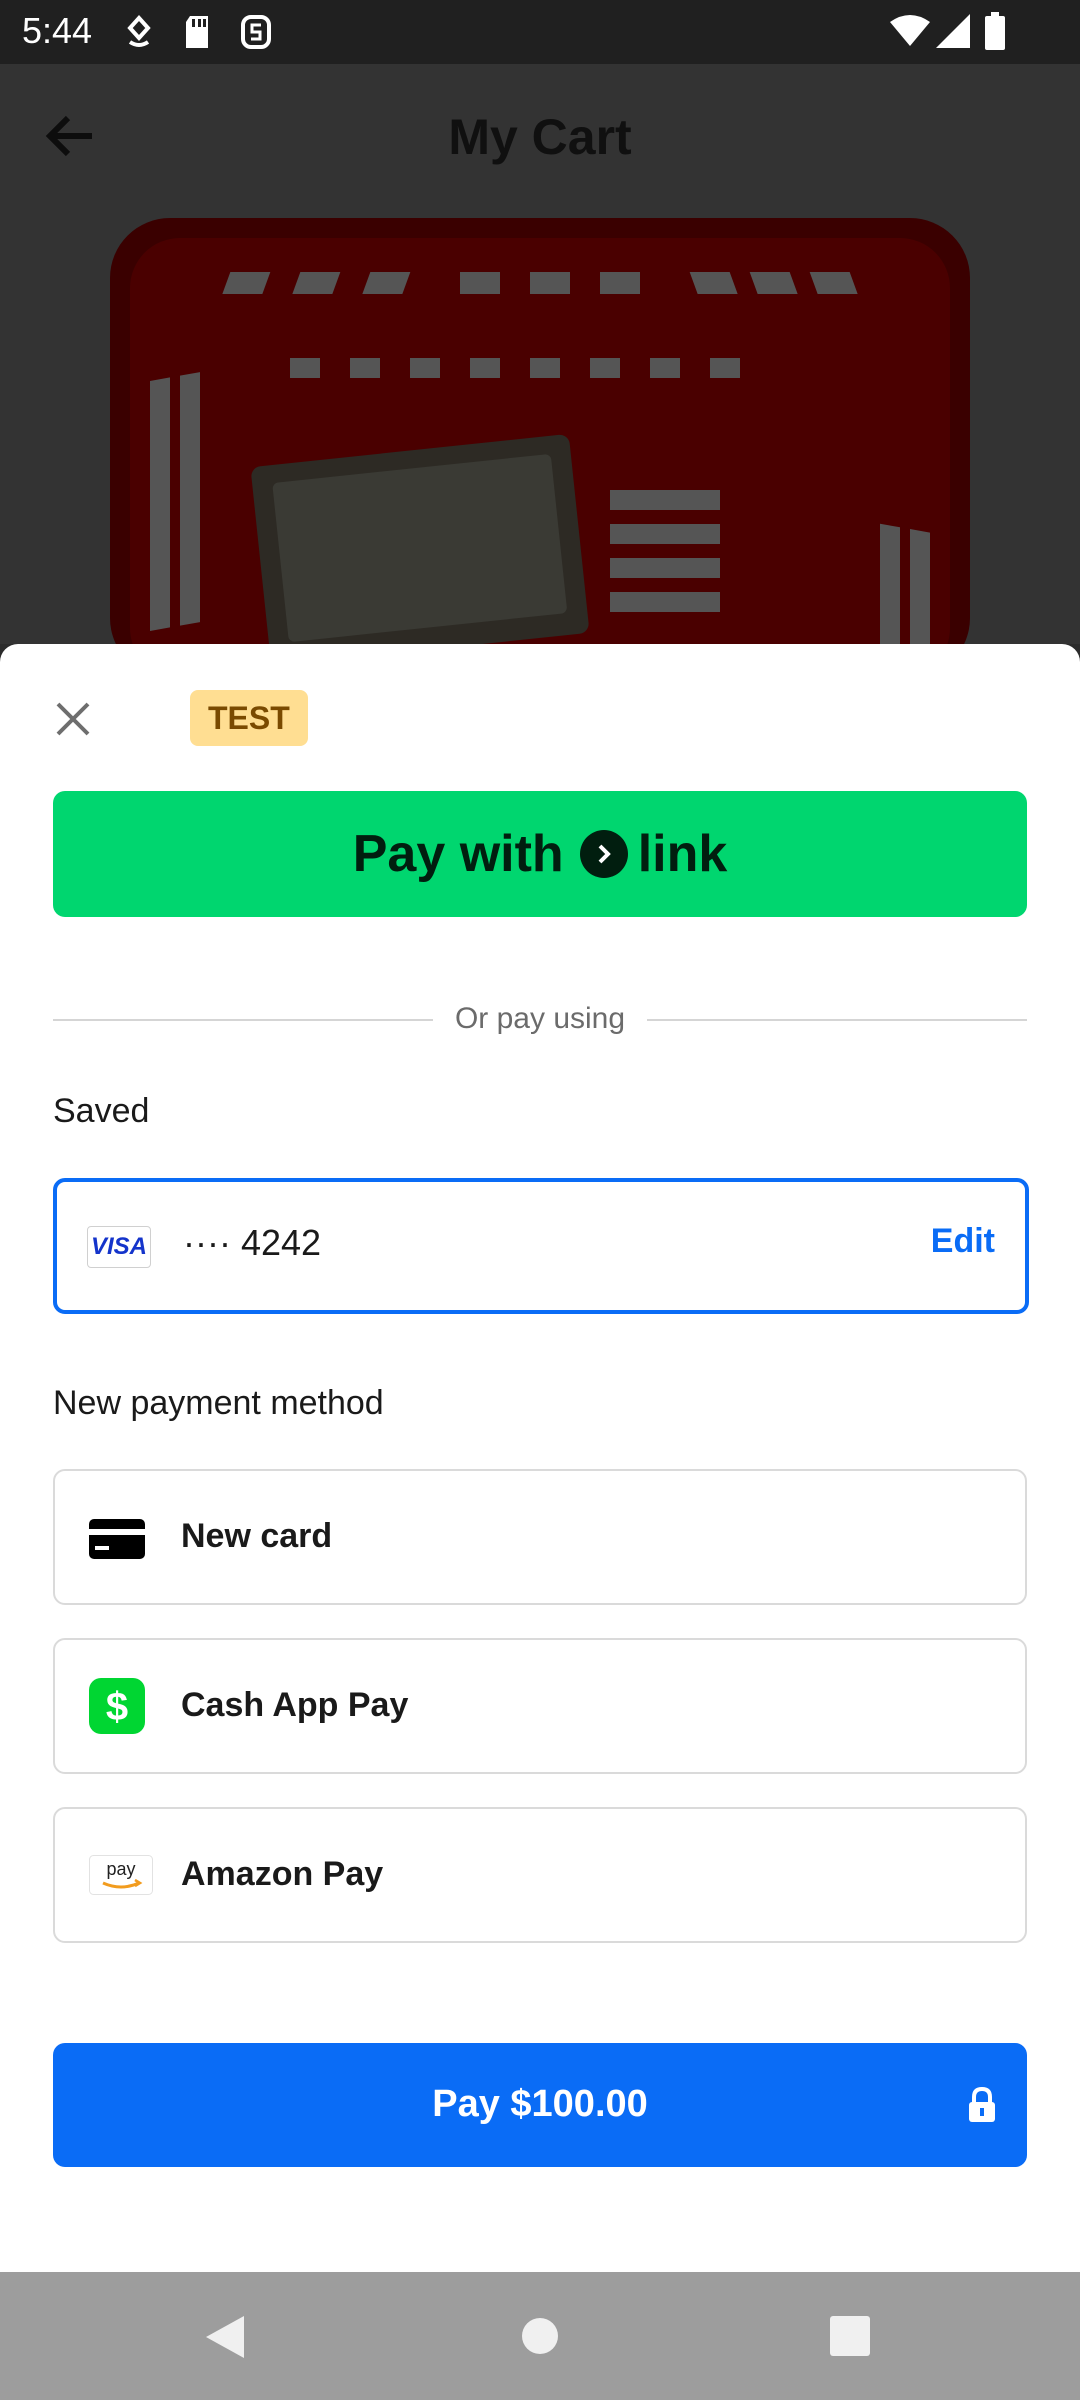  What do you see at coordinates (256, 34) in the screenshot?
I see `sync-s-icon` at bounding box center [256, 34].